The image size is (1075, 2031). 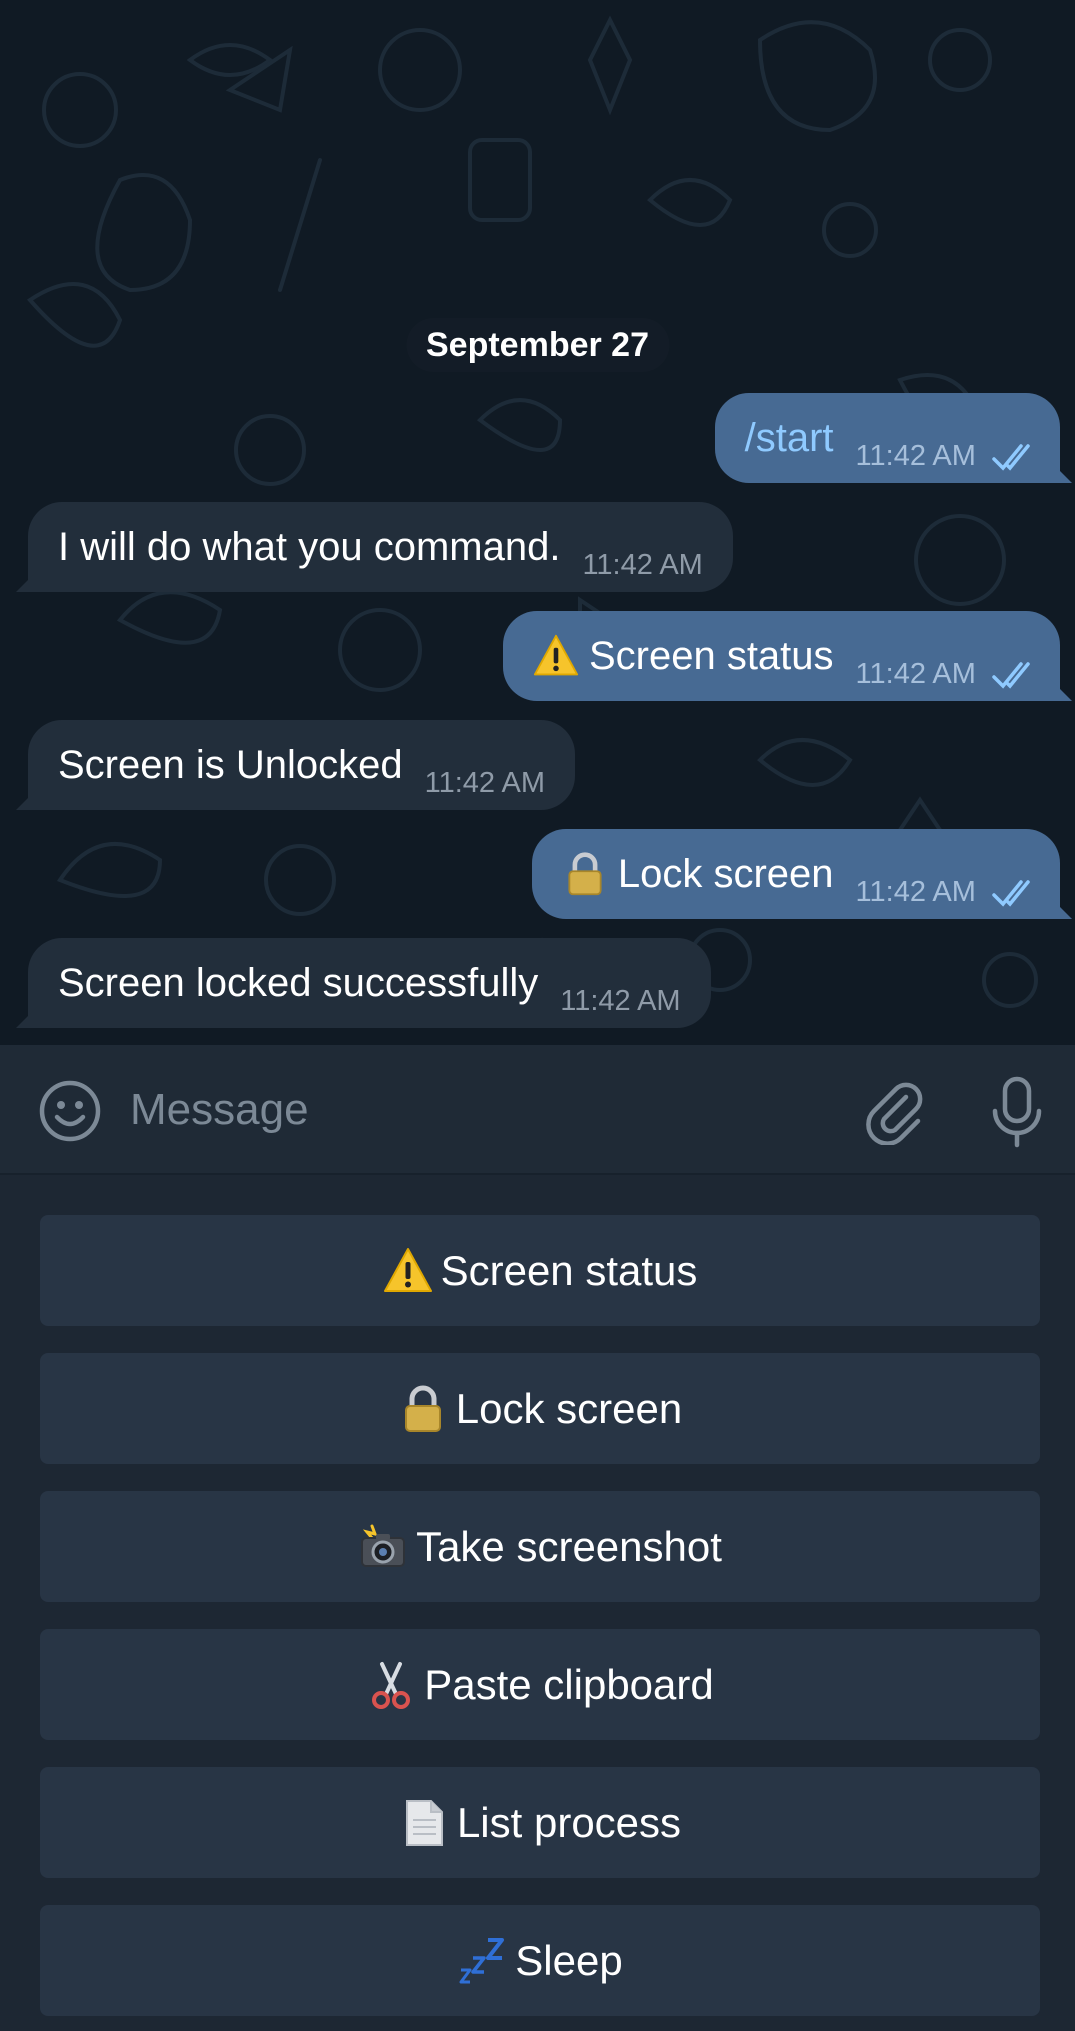 I want to click on incoming-message: I will do what you command. 11:42 AM, so click(x=380, y=547).